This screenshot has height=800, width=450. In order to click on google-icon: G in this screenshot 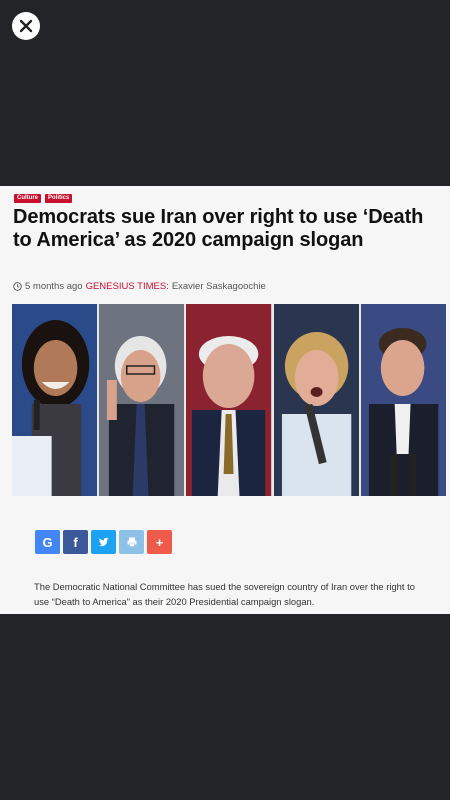, I will do `click(47, 542)`.